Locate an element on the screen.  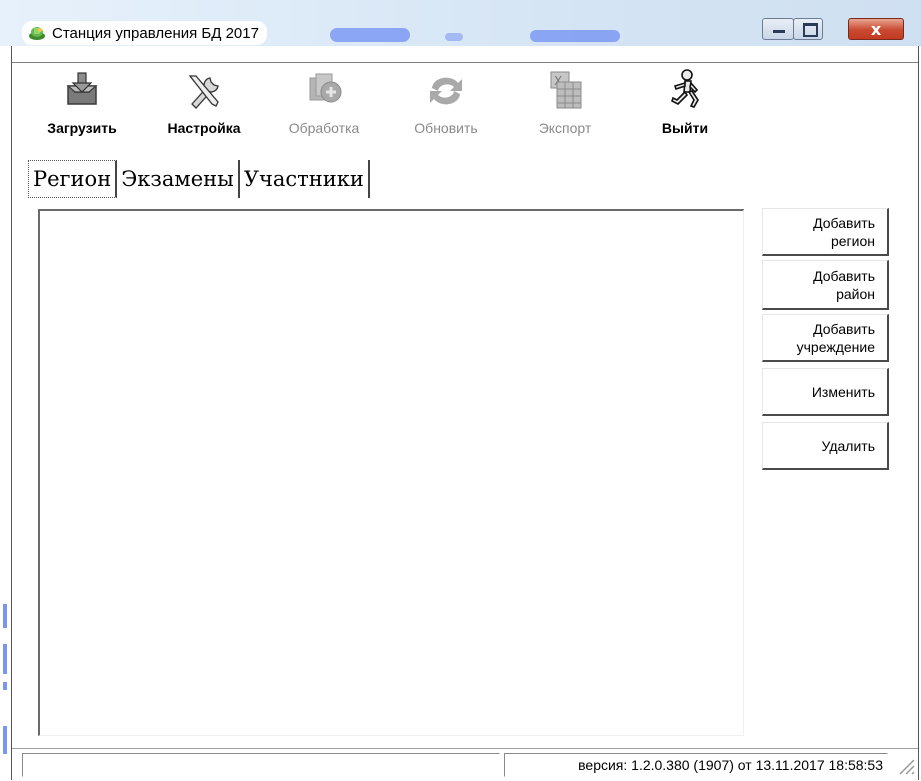
toolbar-export-button: X Экспорт is located at coordinates (565, 106).